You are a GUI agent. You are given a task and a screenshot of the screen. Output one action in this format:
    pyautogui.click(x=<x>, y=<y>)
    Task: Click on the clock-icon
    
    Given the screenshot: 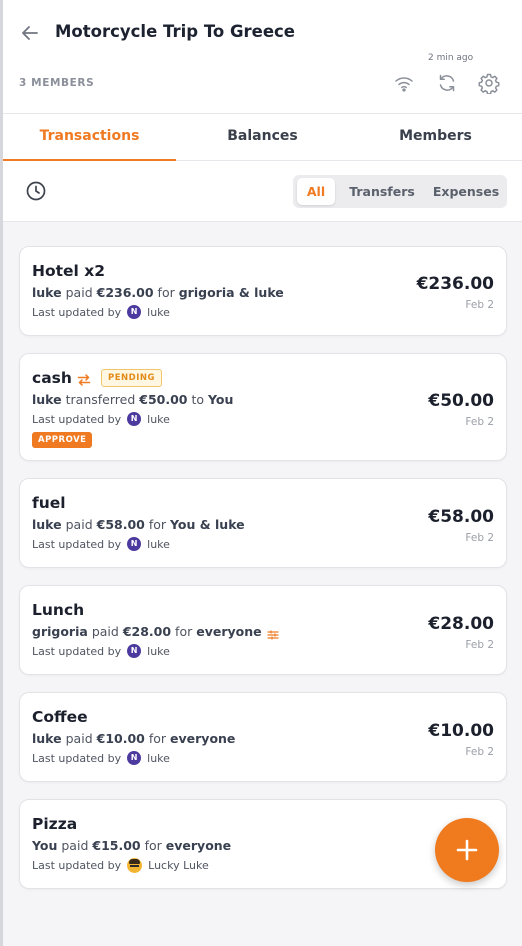 What is the action you would take?
    pyautogui.click(x=36, y=191)
    